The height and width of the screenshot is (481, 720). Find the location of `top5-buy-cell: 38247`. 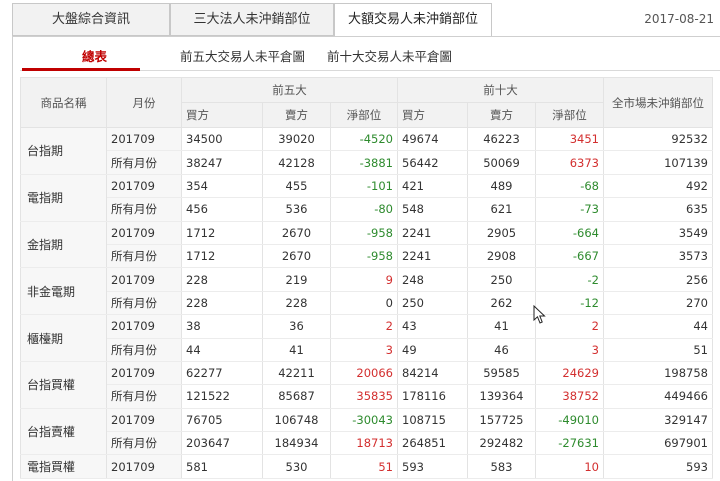

top5-buy-cell: 38247 is located at coordinates (222, 162).